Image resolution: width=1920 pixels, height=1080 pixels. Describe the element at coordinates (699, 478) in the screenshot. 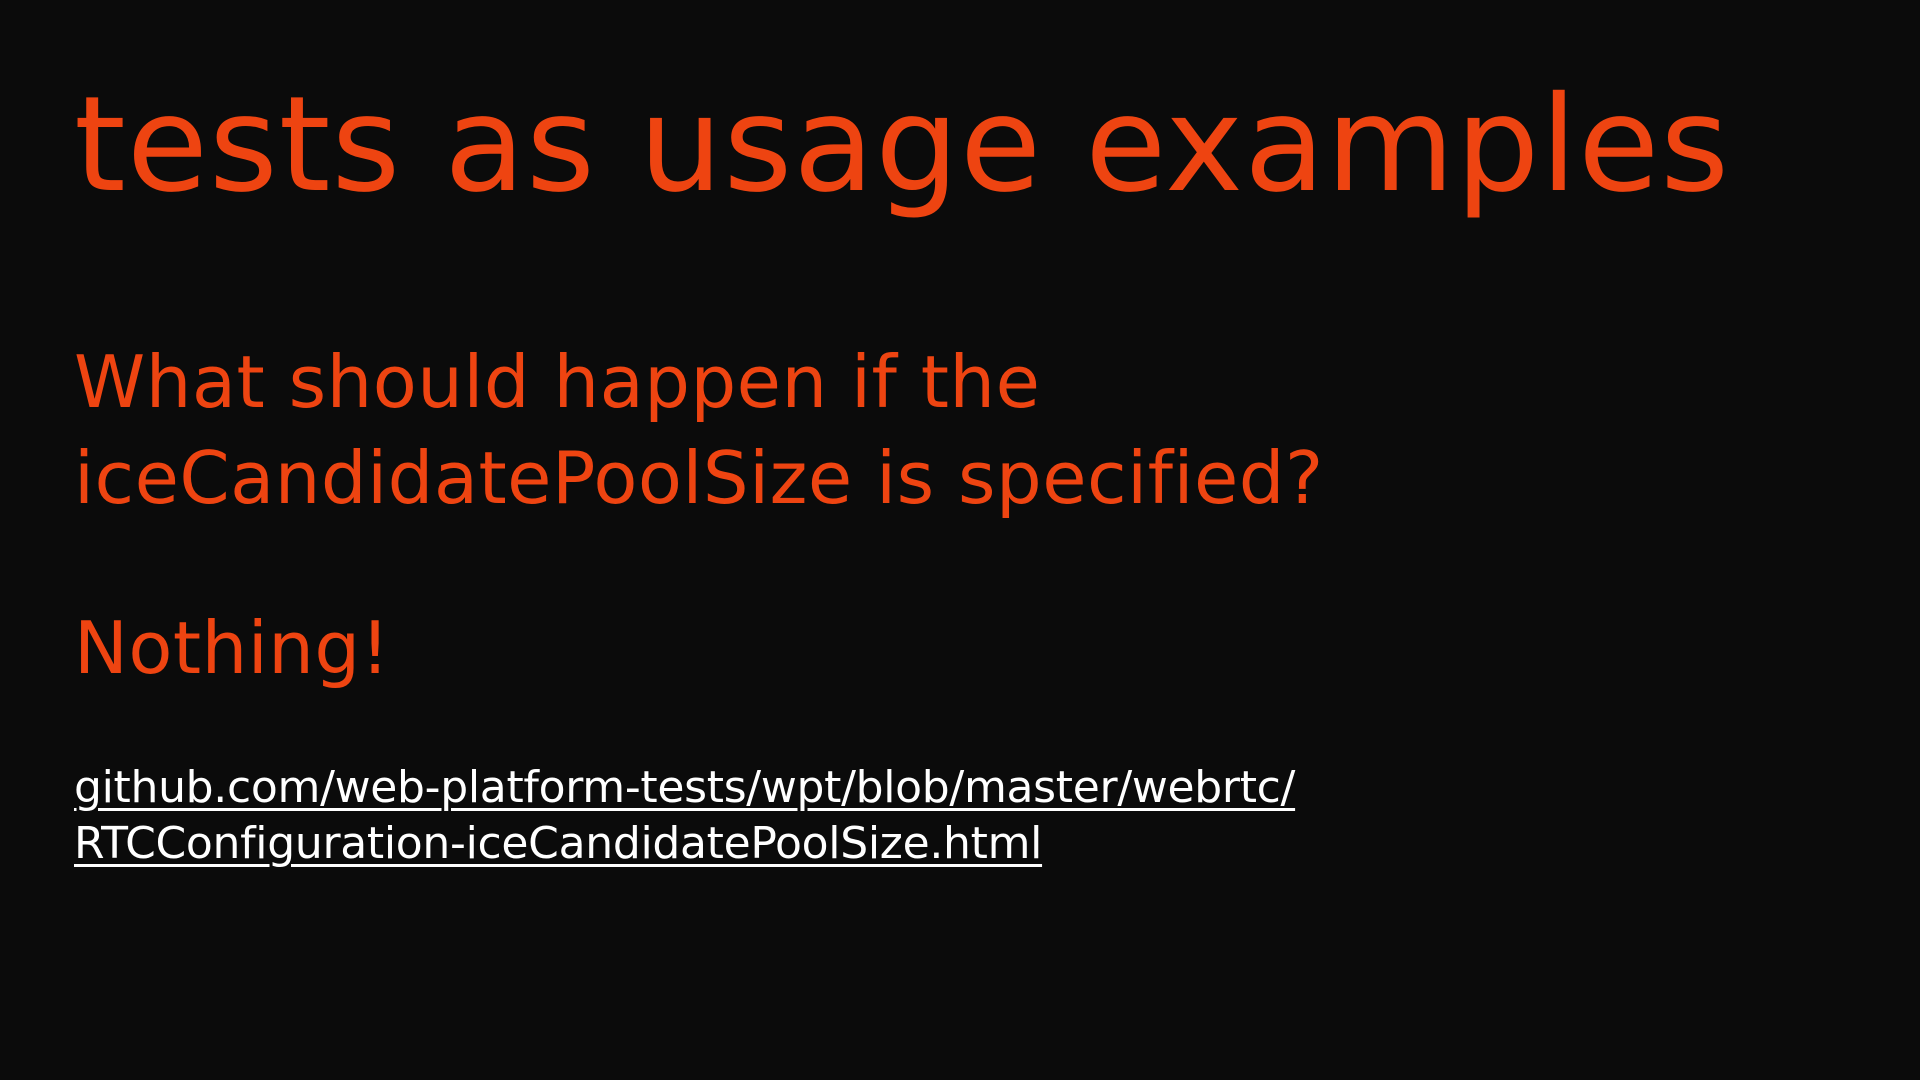

I see `question-line-2: iceCandidatePoolSize is specified?` at that location.